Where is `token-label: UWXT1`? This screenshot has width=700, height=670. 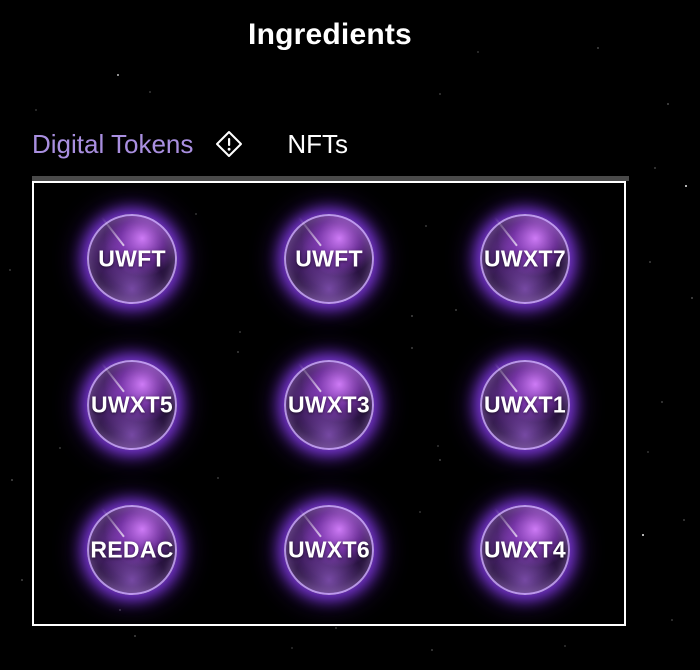
token-label: UWXT1 is located at coordinates (525, 404).